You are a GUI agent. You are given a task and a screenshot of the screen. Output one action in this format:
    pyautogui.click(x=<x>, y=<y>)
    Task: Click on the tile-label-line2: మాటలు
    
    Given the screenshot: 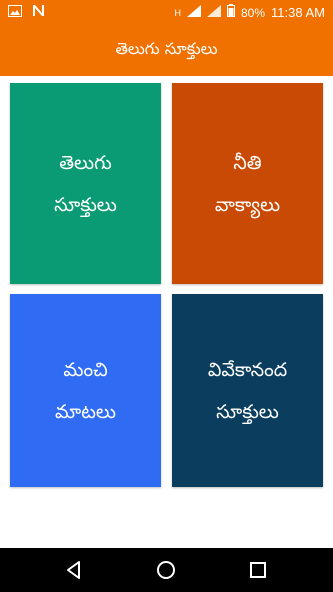 What is the action you would take?
    pyautogui.click(x=85, y=411)
    